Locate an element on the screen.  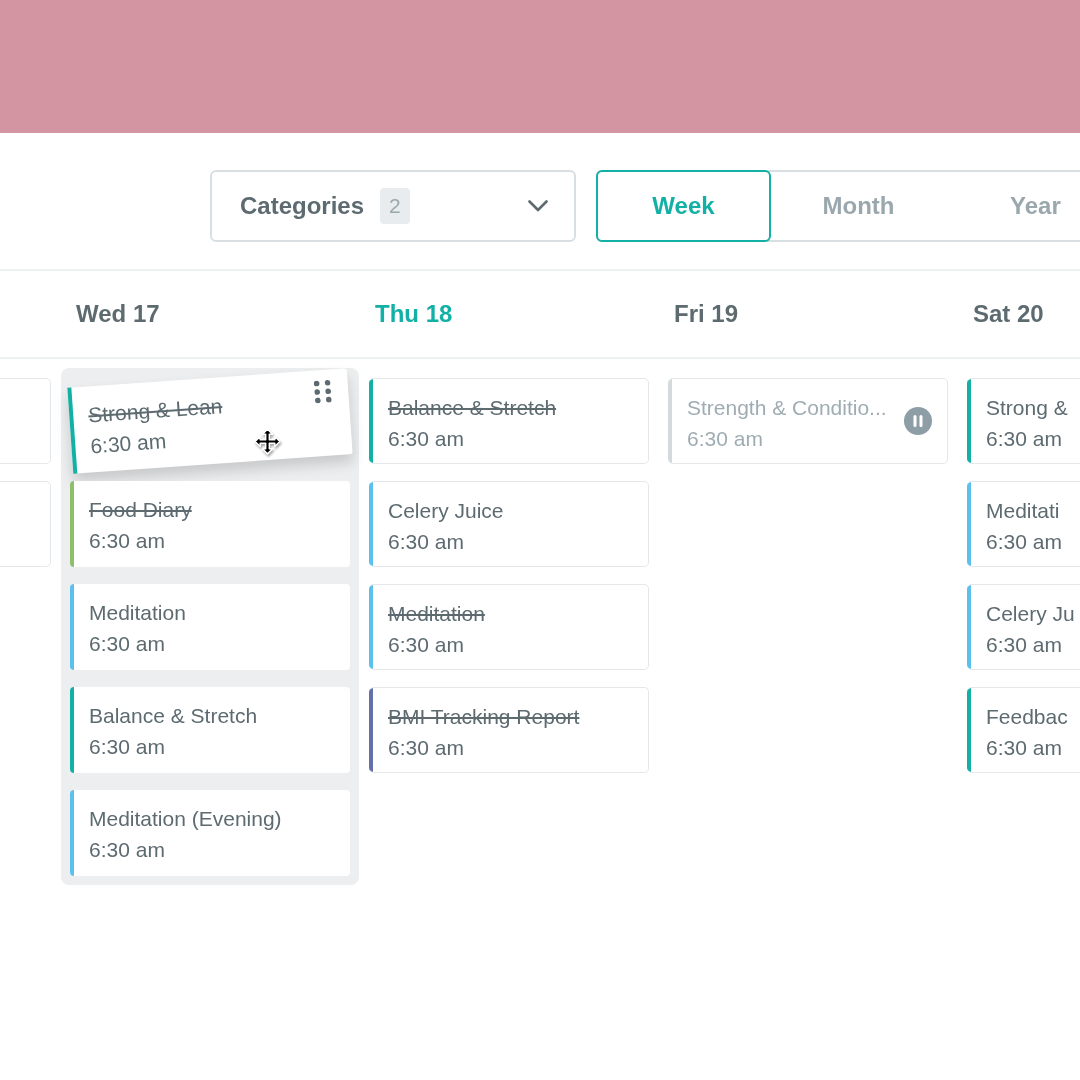
pause-icon is located at coordinates (918, 421).